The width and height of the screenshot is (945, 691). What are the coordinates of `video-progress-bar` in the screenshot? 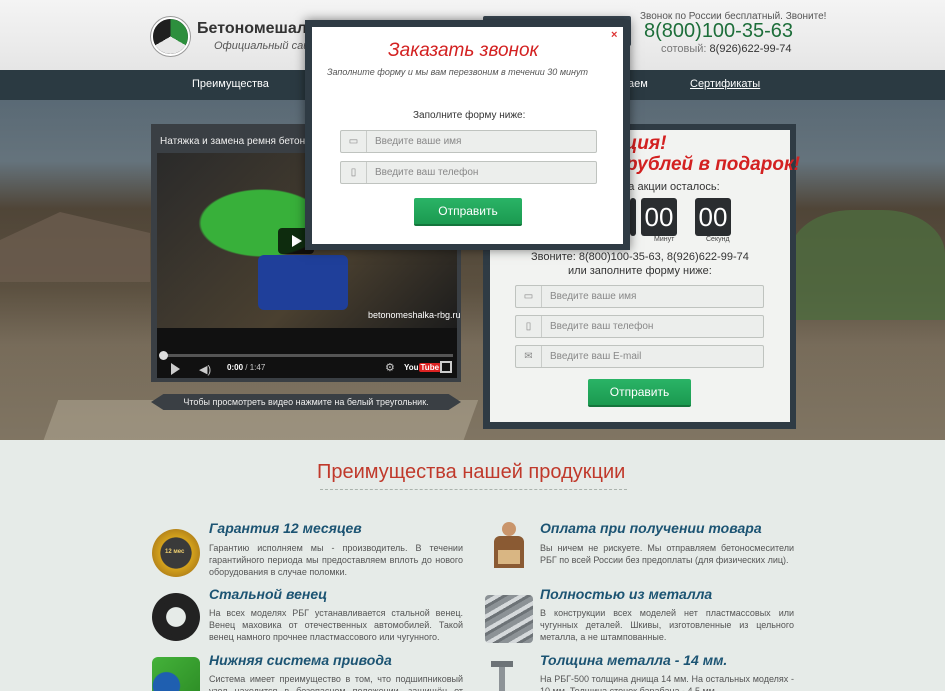 It's located at (307, 355).